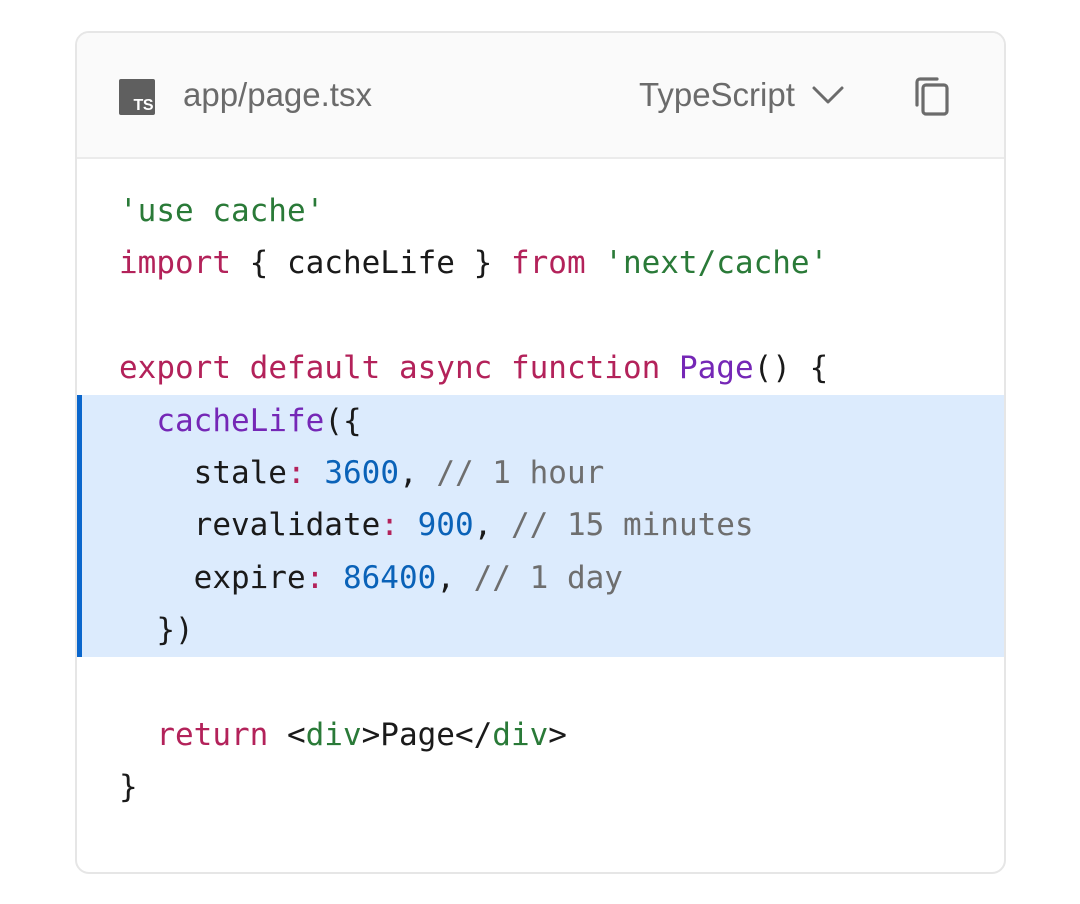 The width and height of the screenshot is (1080, 904). What do you see at coordinates (315, 368) in the screenshot?
I see `code-token: default` at bounding box center [315, 368].